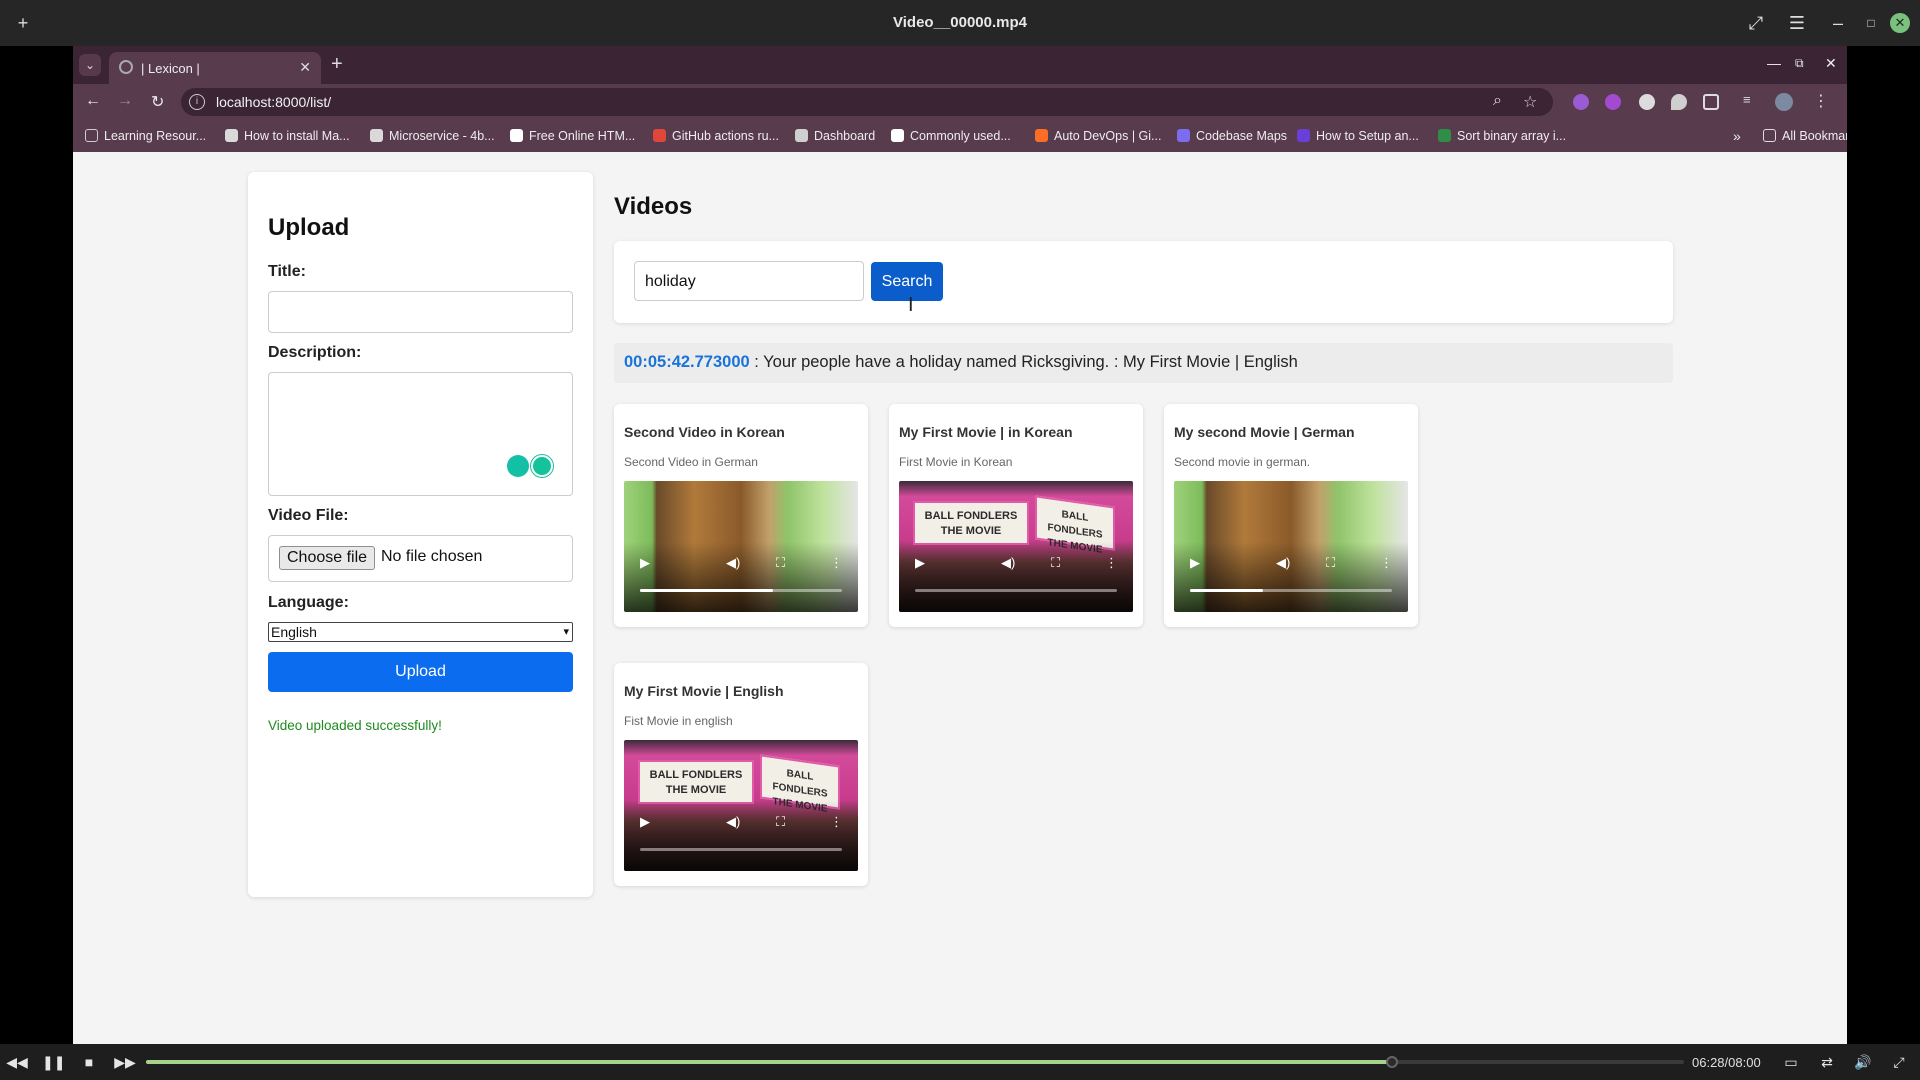  Describe the element at coordinates (1900, 23) in the screenshot. I see `close-icon: ✕` at that location.